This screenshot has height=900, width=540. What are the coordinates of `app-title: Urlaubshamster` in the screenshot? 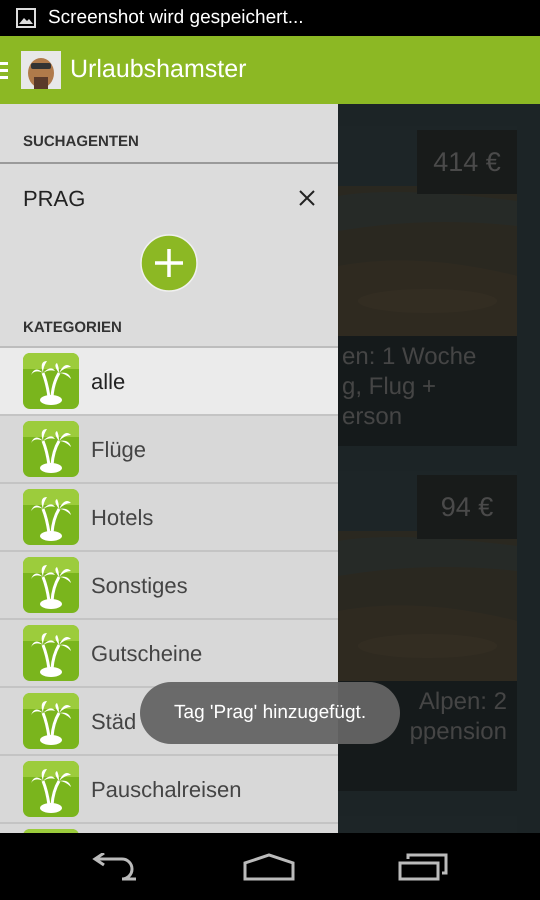 It's located at (158, 70).